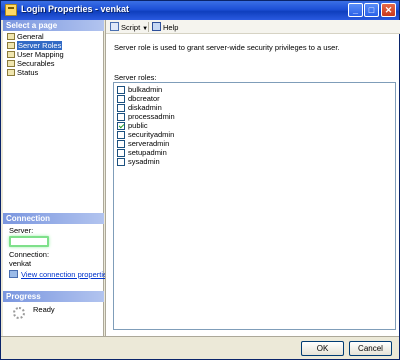 This screenshot has width=400, height=360. Describe the element at coordinates (138, 125) in the screenshot. I see `role-label: public` at that location.